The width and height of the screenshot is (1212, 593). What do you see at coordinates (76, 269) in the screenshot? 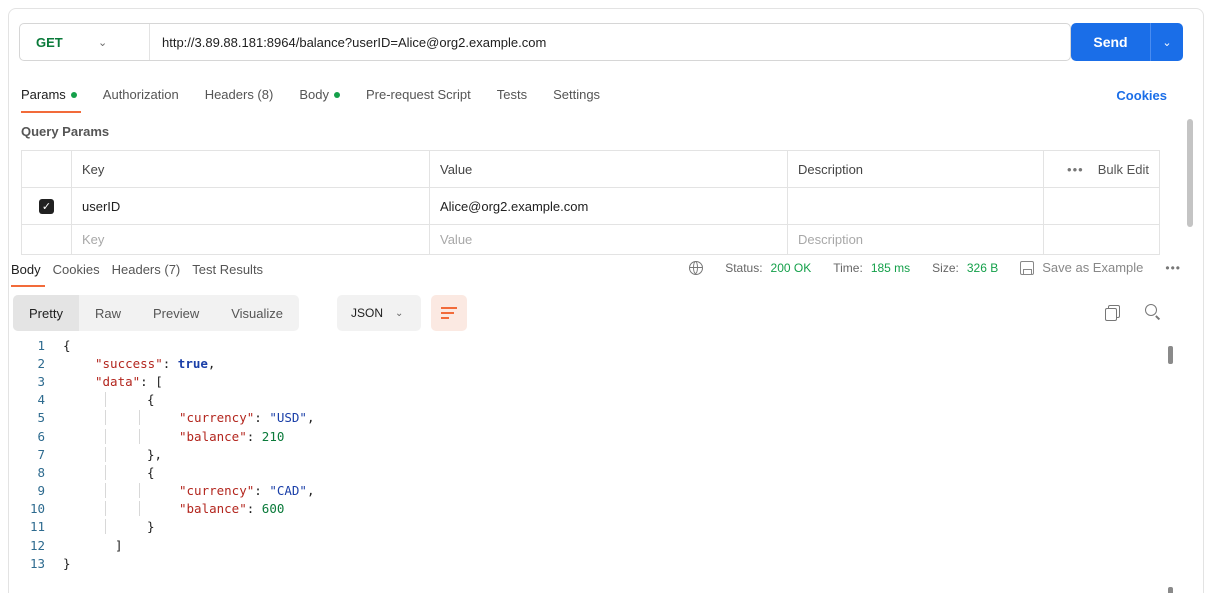
I see `tab-response-cookies: Cookies` at bounding box center [76, 269].